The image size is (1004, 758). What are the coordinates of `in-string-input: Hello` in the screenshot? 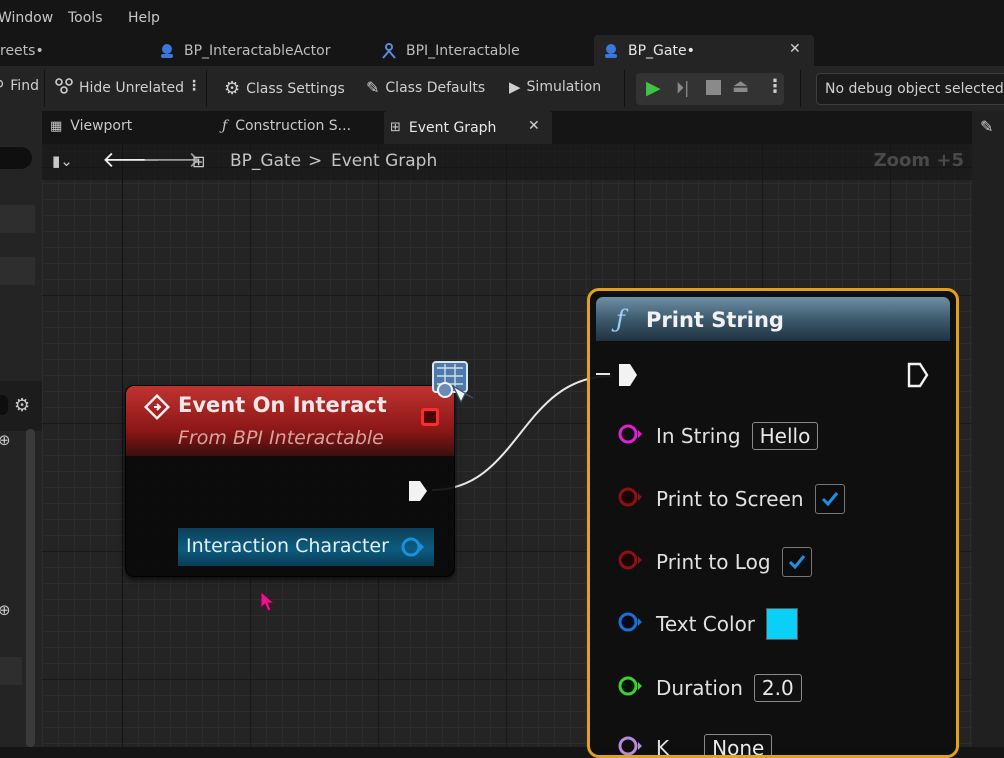 It's located at (785, 436).